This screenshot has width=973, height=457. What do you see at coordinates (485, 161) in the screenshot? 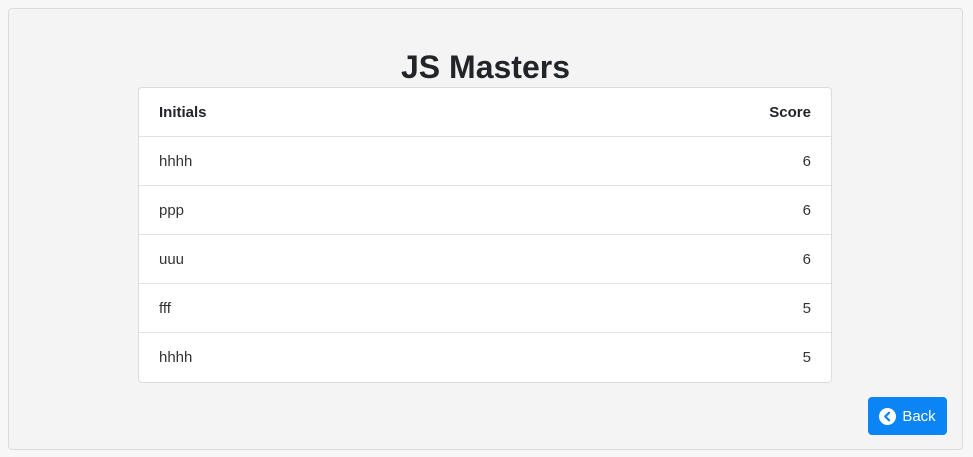
I see `table-row: hhhh 6` at bounding box center [485, 161].